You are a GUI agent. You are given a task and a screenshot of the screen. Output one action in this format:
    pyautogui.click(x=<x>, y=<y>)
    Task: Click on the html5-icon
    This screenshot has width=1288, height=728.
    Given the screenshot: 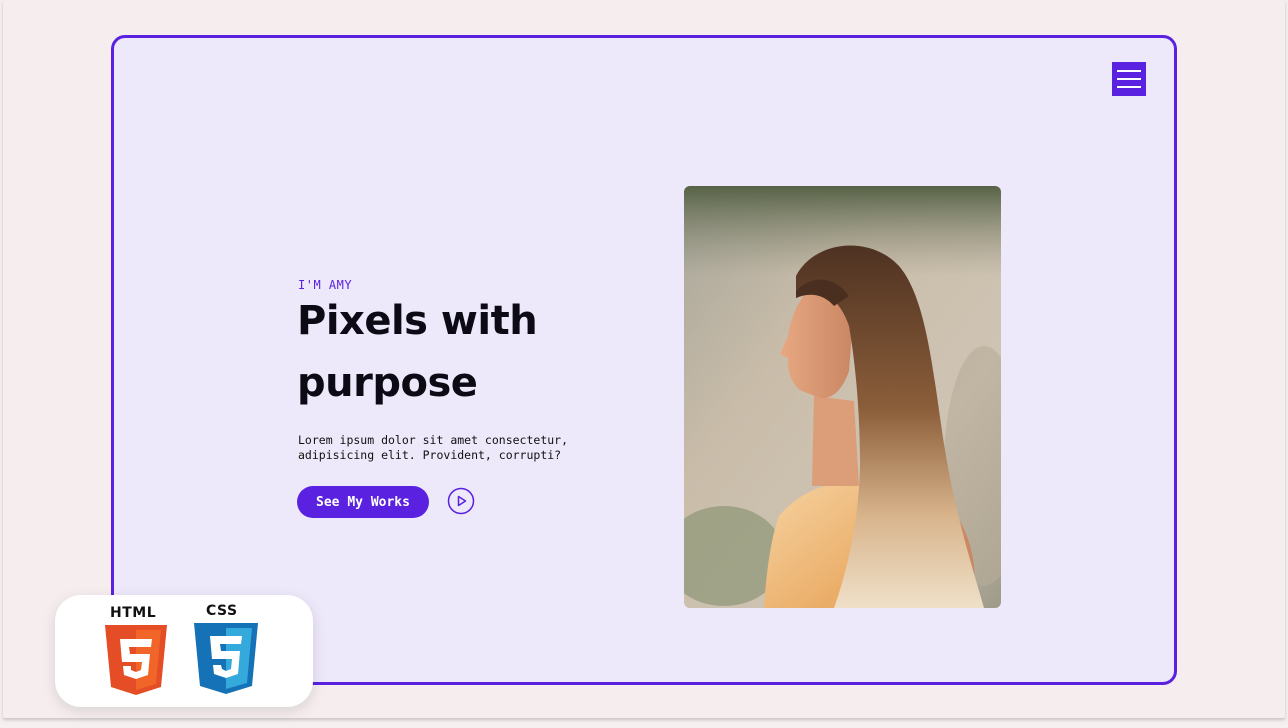 What is the action you would take?
    pyautogui.click(x=136, y=660)
    